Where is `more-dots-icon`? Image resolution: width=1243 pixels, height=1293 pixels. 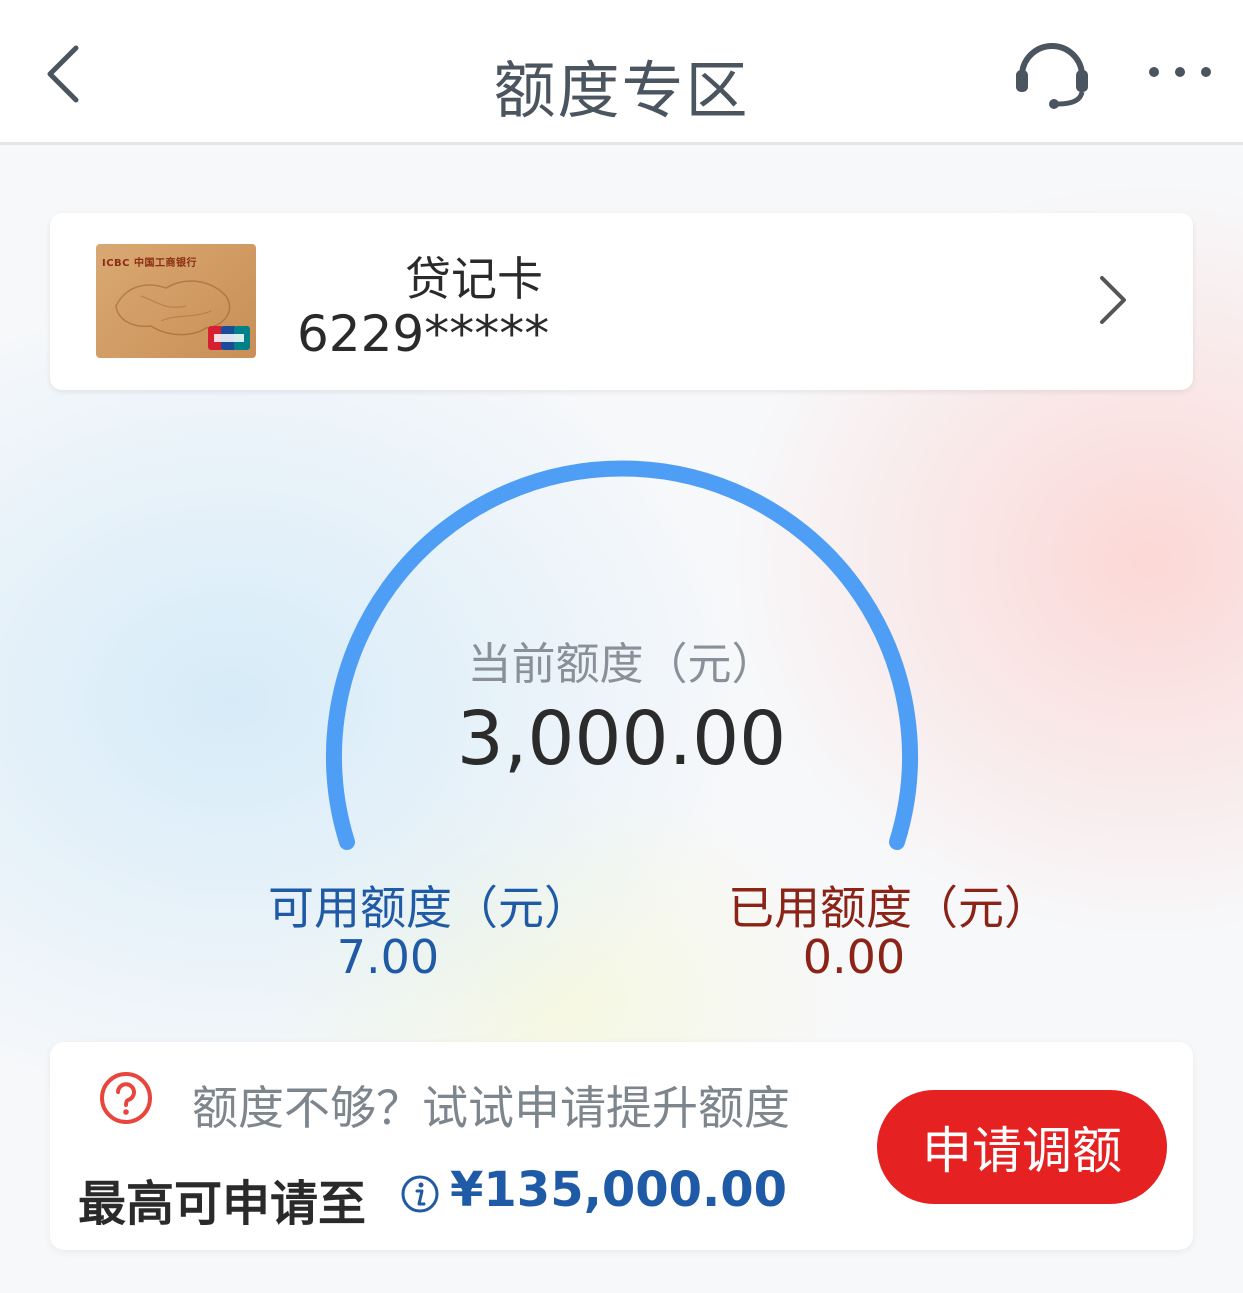 more-dots-icon is located at coordinates (1180, 72).